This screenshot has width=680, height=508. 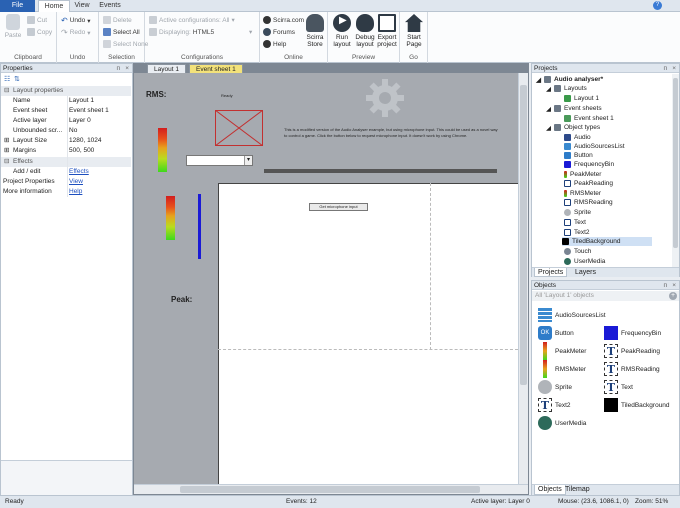 I want to click on tree-object-peakreading: PeakReading, so click(x=588, y=183).